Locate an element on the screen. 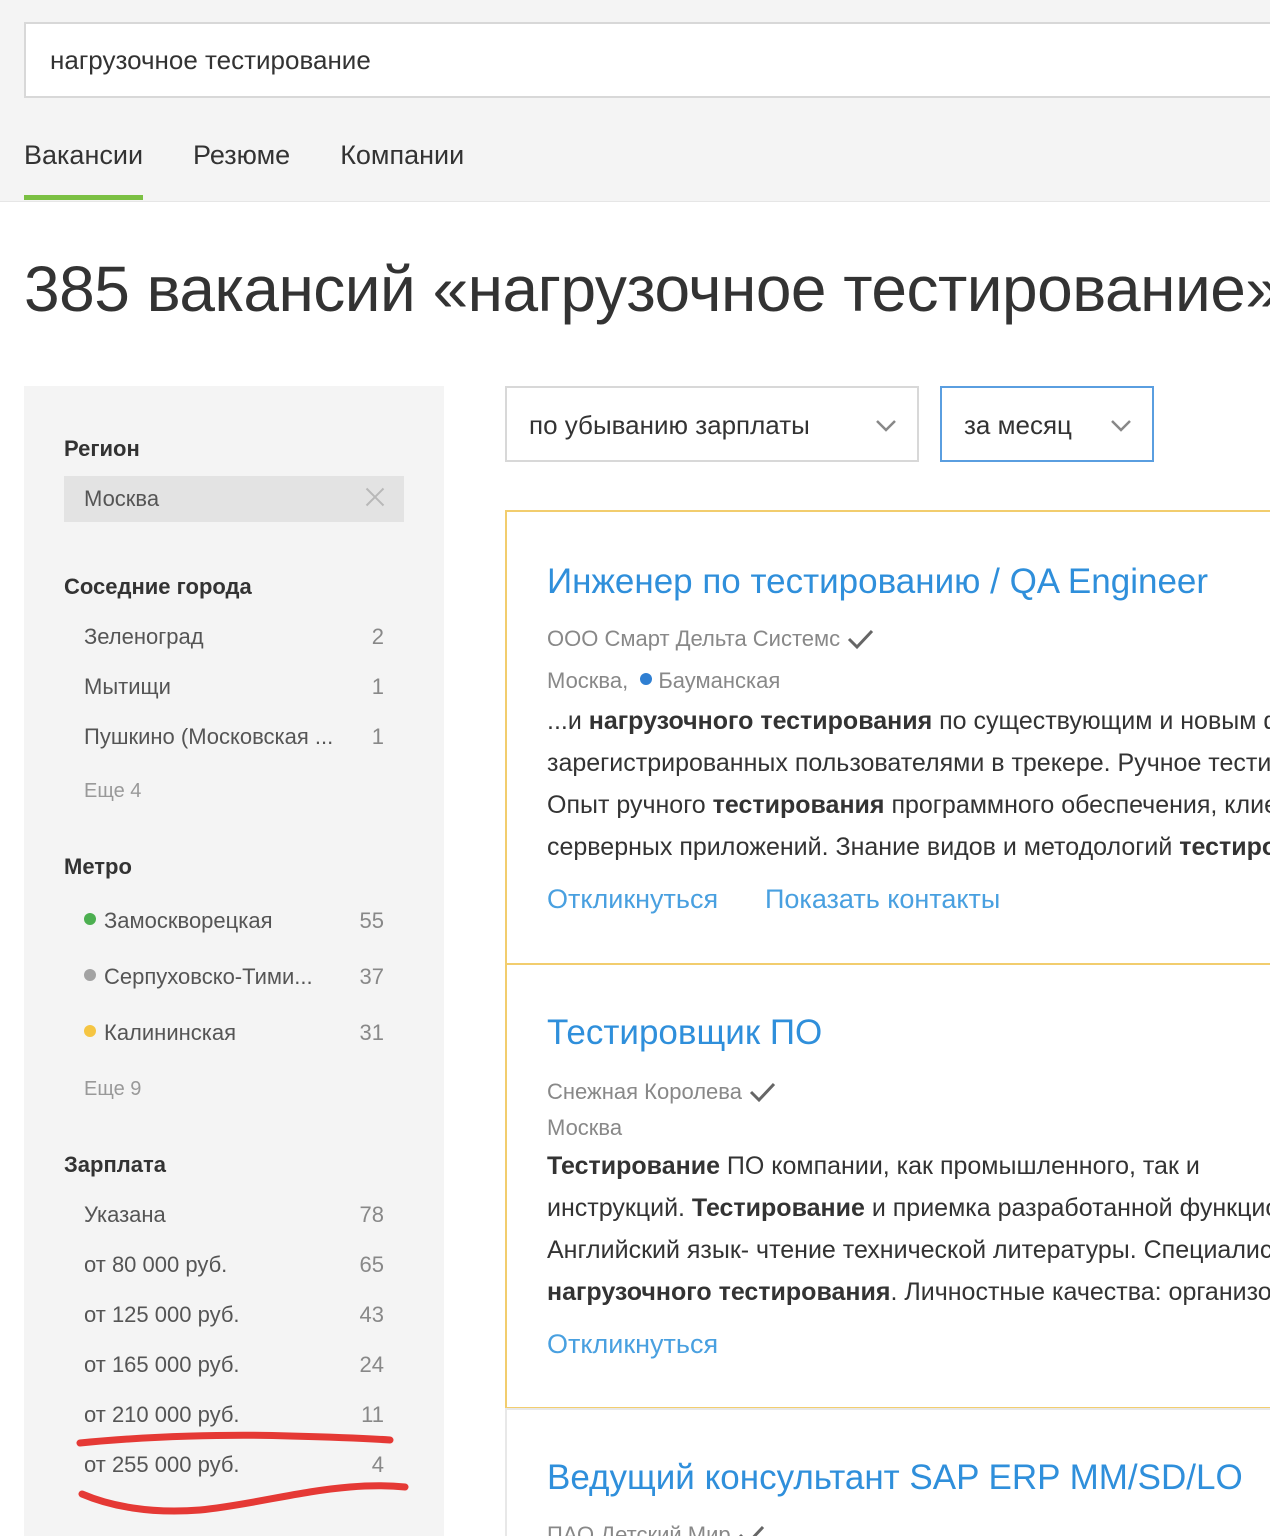  metro-item: Замоскворецкая 55 is located at coordinates (234, 921).